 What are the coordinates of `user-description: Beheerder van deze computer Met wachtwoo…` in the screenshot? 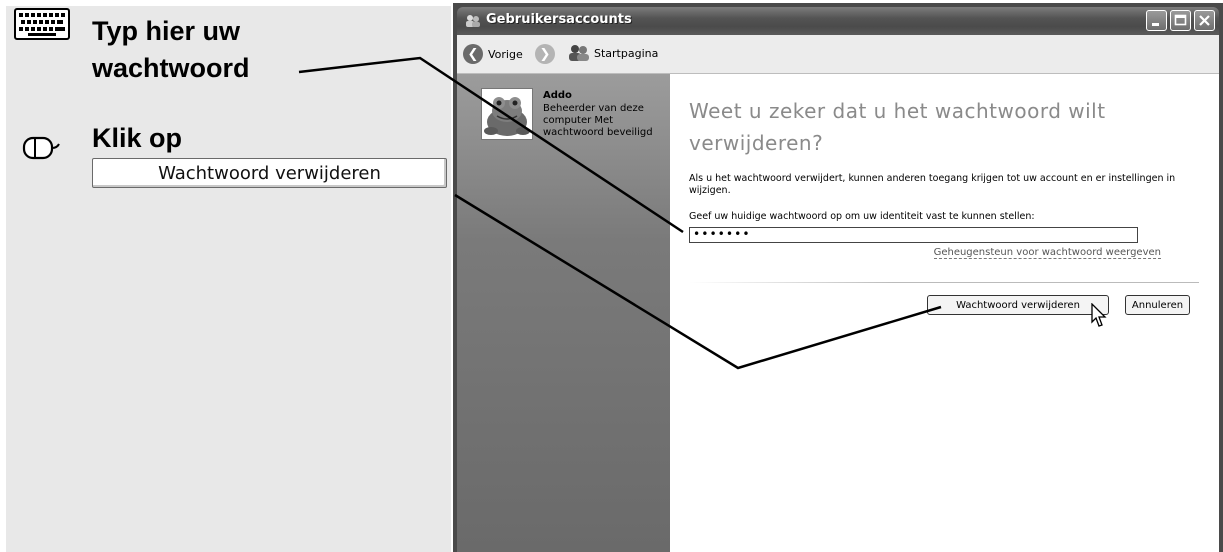 It's located at (598, 120).